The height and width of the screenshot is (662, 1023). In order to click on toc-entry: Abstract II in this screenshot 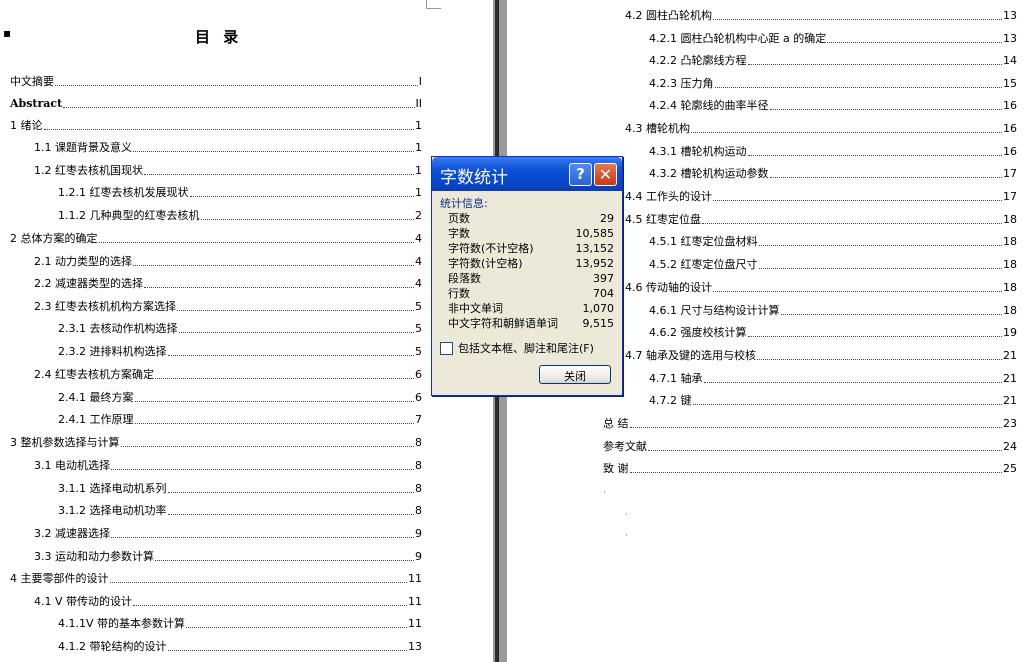, I will do `click(216, 103)`.